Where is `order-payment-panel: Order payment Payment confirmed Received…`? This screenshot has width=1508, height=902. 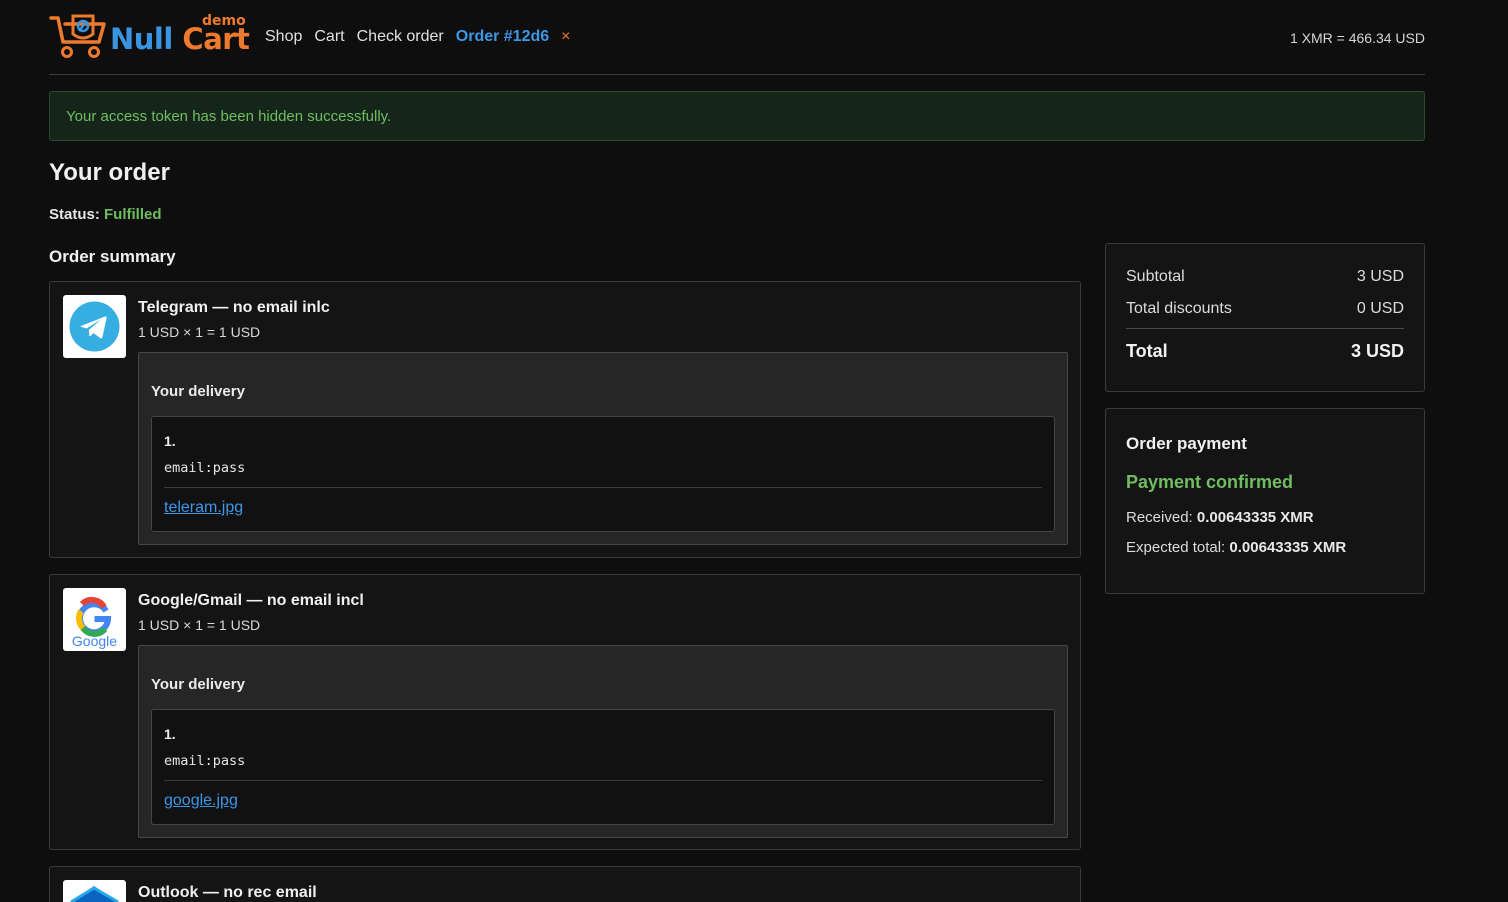
order-payment-panel: Order payment Payment confirmed Received… is located at coordinates (1265, 501).